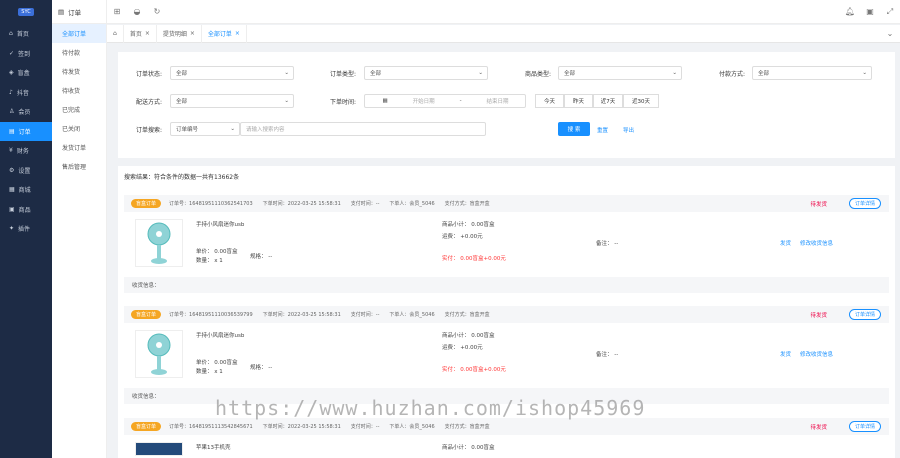  What do you see at coordinates (232, 101) in the screenshot?
I see `delivery-select: 全部 ⌄` at bounding box center [232, 101].